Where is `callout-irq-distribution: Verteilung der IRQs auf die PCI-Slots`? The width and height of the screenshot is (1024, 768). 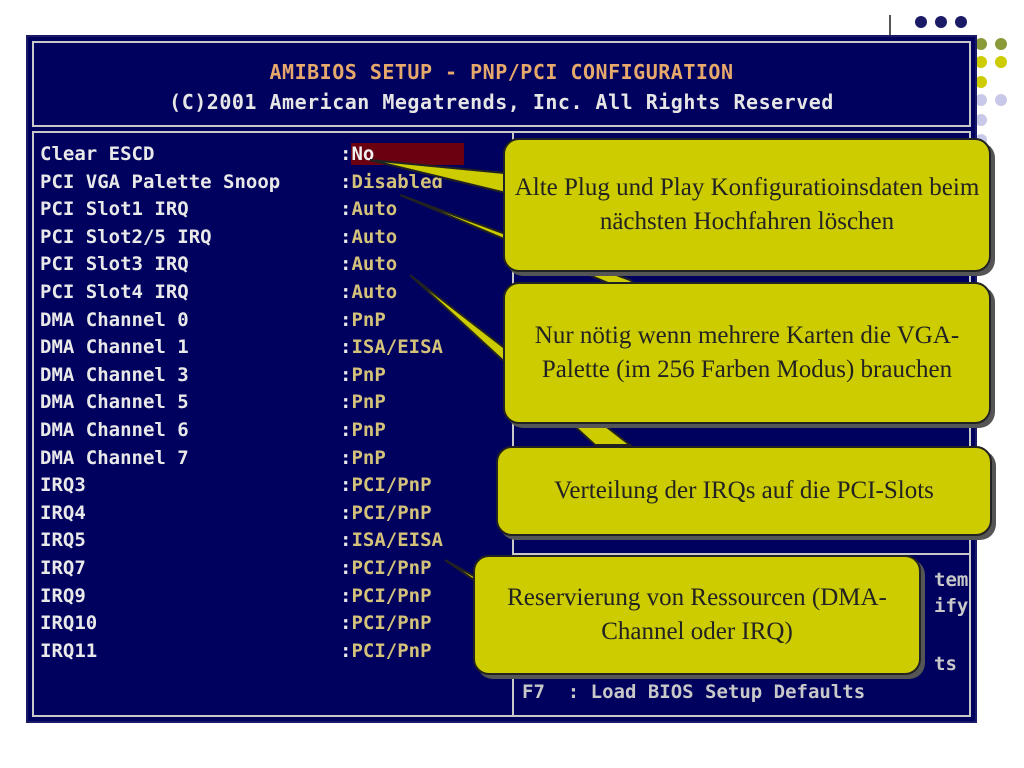 callout-irq-distribution: Verteilung der IRQs auf die PCI-Slots is located at coordinates (744, 491).